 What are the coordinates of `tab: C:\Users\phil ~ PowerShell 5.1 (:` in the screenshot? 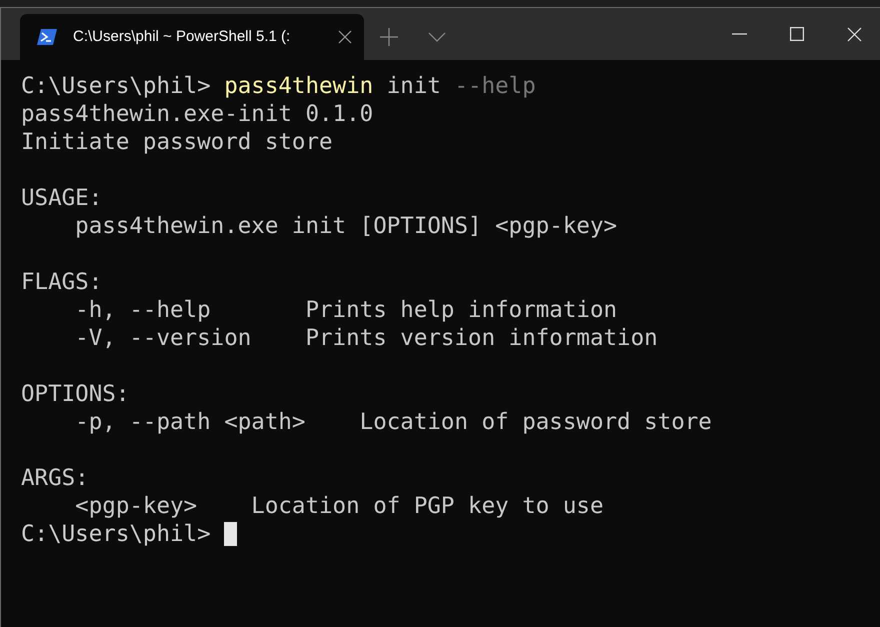 It's located at (192, 37).